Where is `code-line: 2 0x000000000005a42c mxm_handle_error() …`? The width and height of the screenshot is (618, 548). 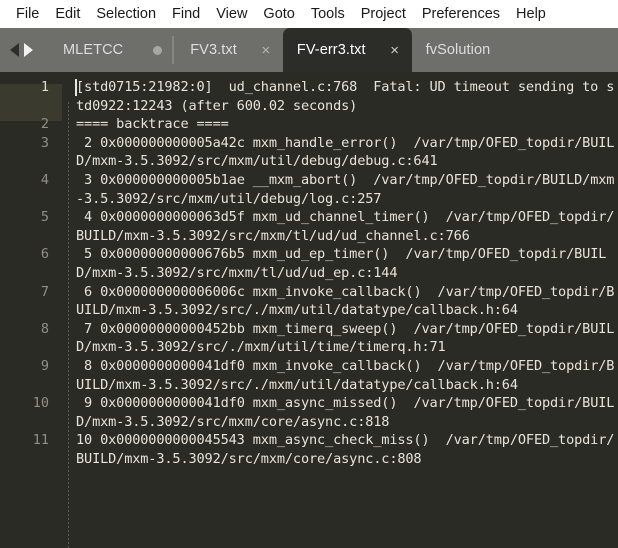 code-line: 2 0x000000000005a42c mxm_handle_error() … is located at coordinates (345, 152).